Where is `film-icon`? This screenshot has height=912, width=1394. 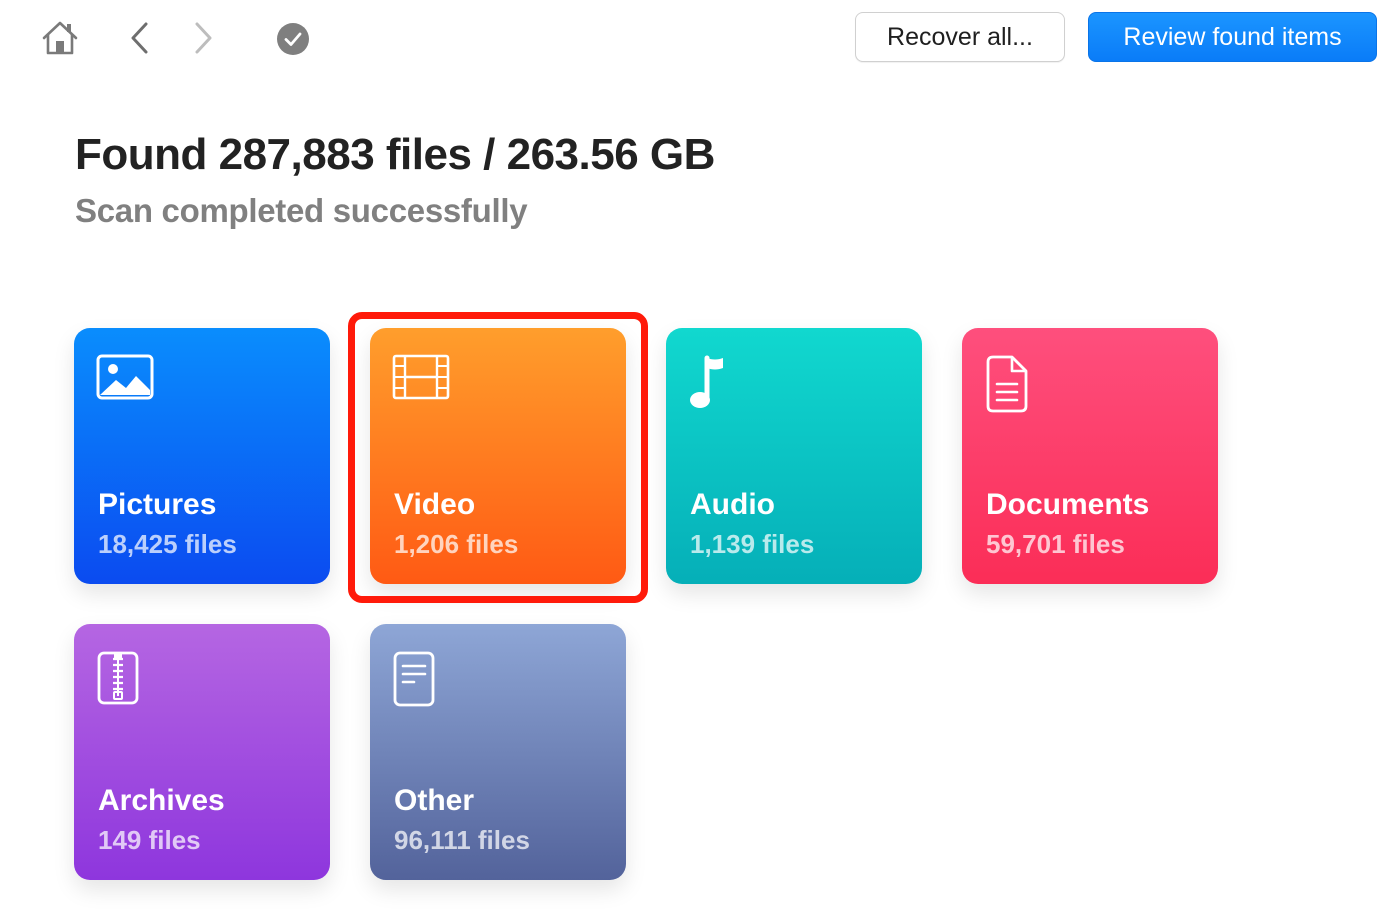 film-icon is located at coordinates (425, 385).